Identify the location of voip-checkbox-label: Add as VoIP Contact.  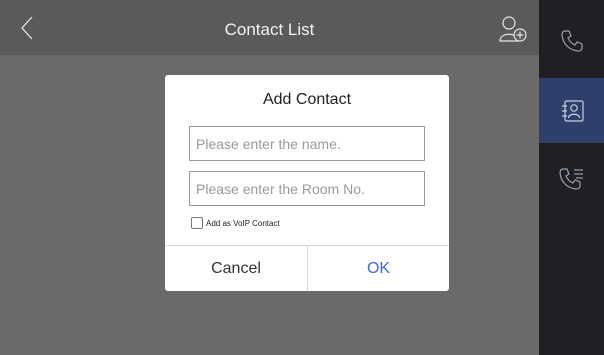
(243, 223).